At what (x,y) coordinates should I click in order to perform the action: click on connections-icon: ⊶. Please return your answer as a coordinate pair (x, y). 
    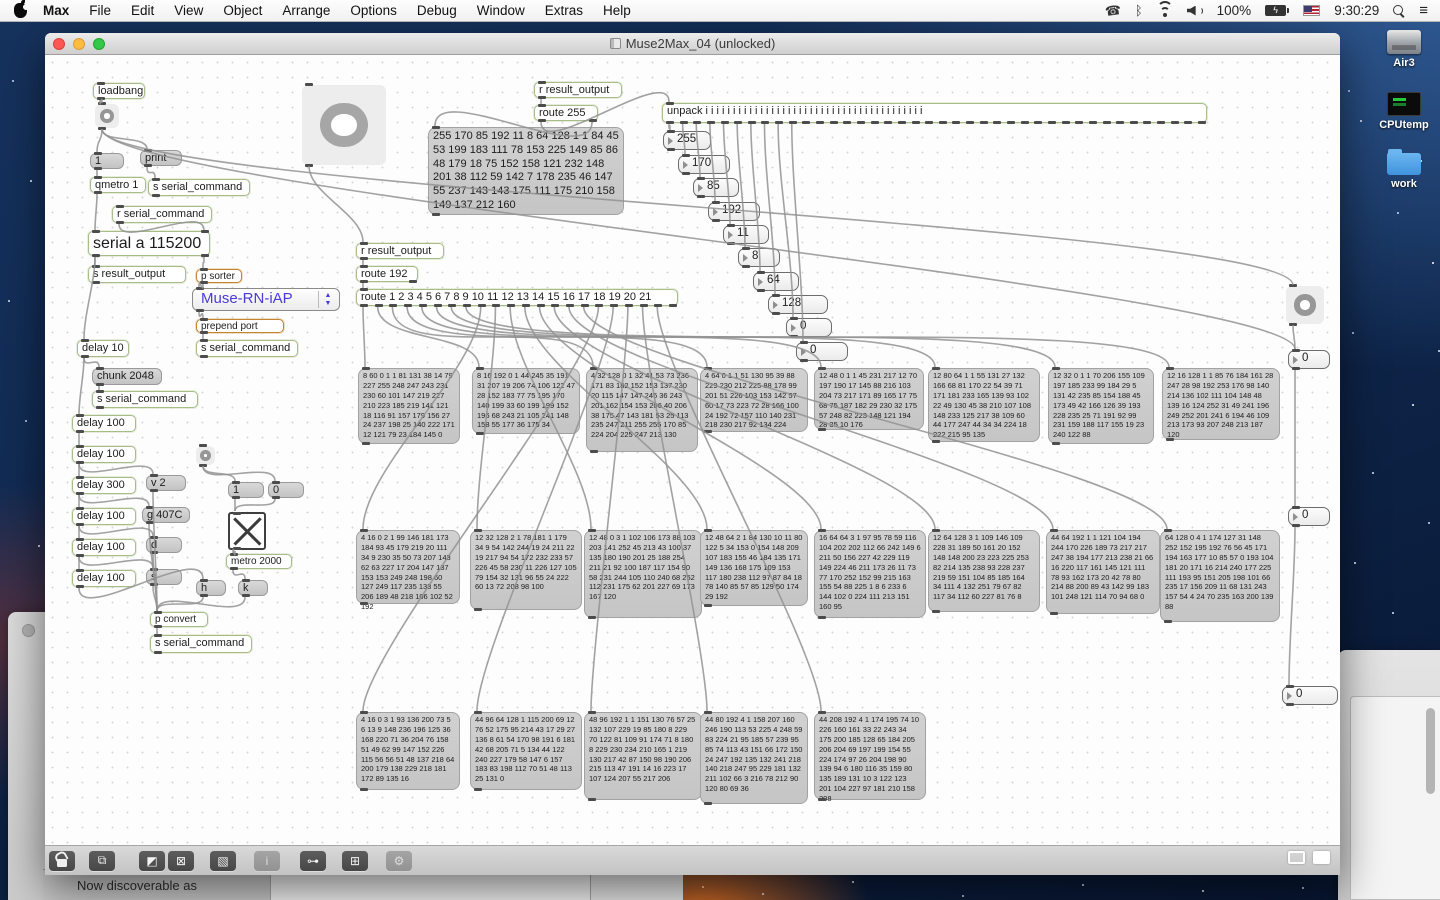
    Looking at the image, I should click on (313, 860).